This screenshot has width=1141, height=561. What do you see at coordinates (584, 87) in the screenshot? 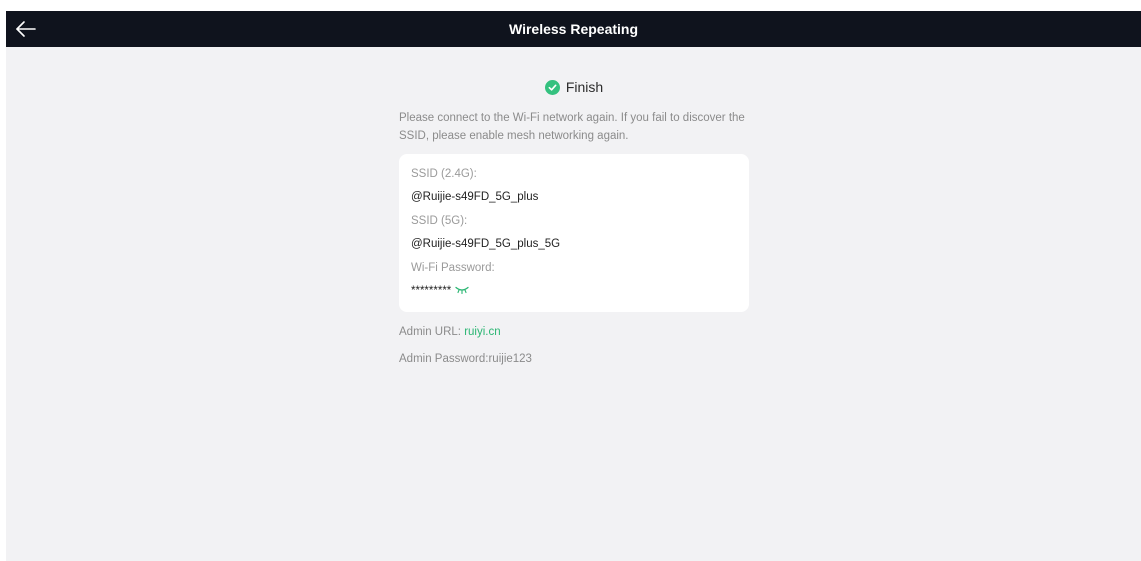
I see `status-label: Finish` at bounding box center [584, 87].